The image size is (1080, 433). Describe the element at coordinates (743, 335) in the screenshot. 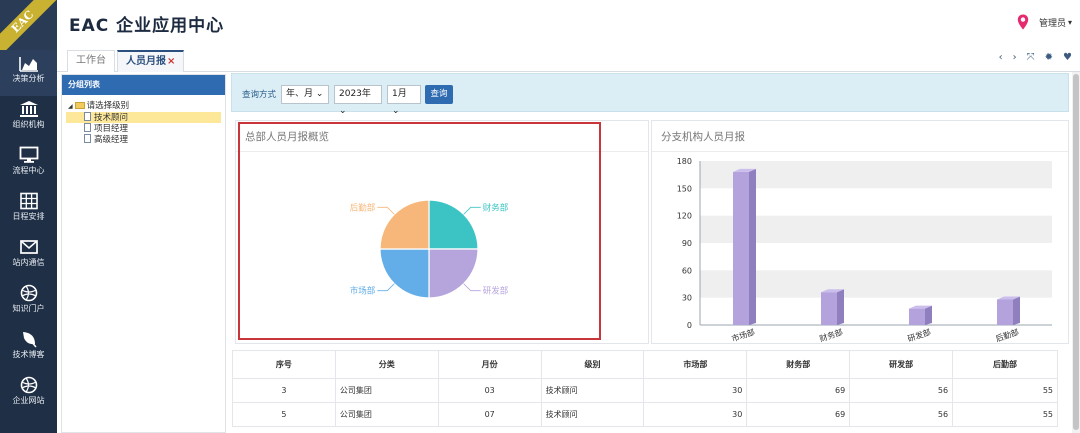

I see `x-tick-label: 市场部` at that location.